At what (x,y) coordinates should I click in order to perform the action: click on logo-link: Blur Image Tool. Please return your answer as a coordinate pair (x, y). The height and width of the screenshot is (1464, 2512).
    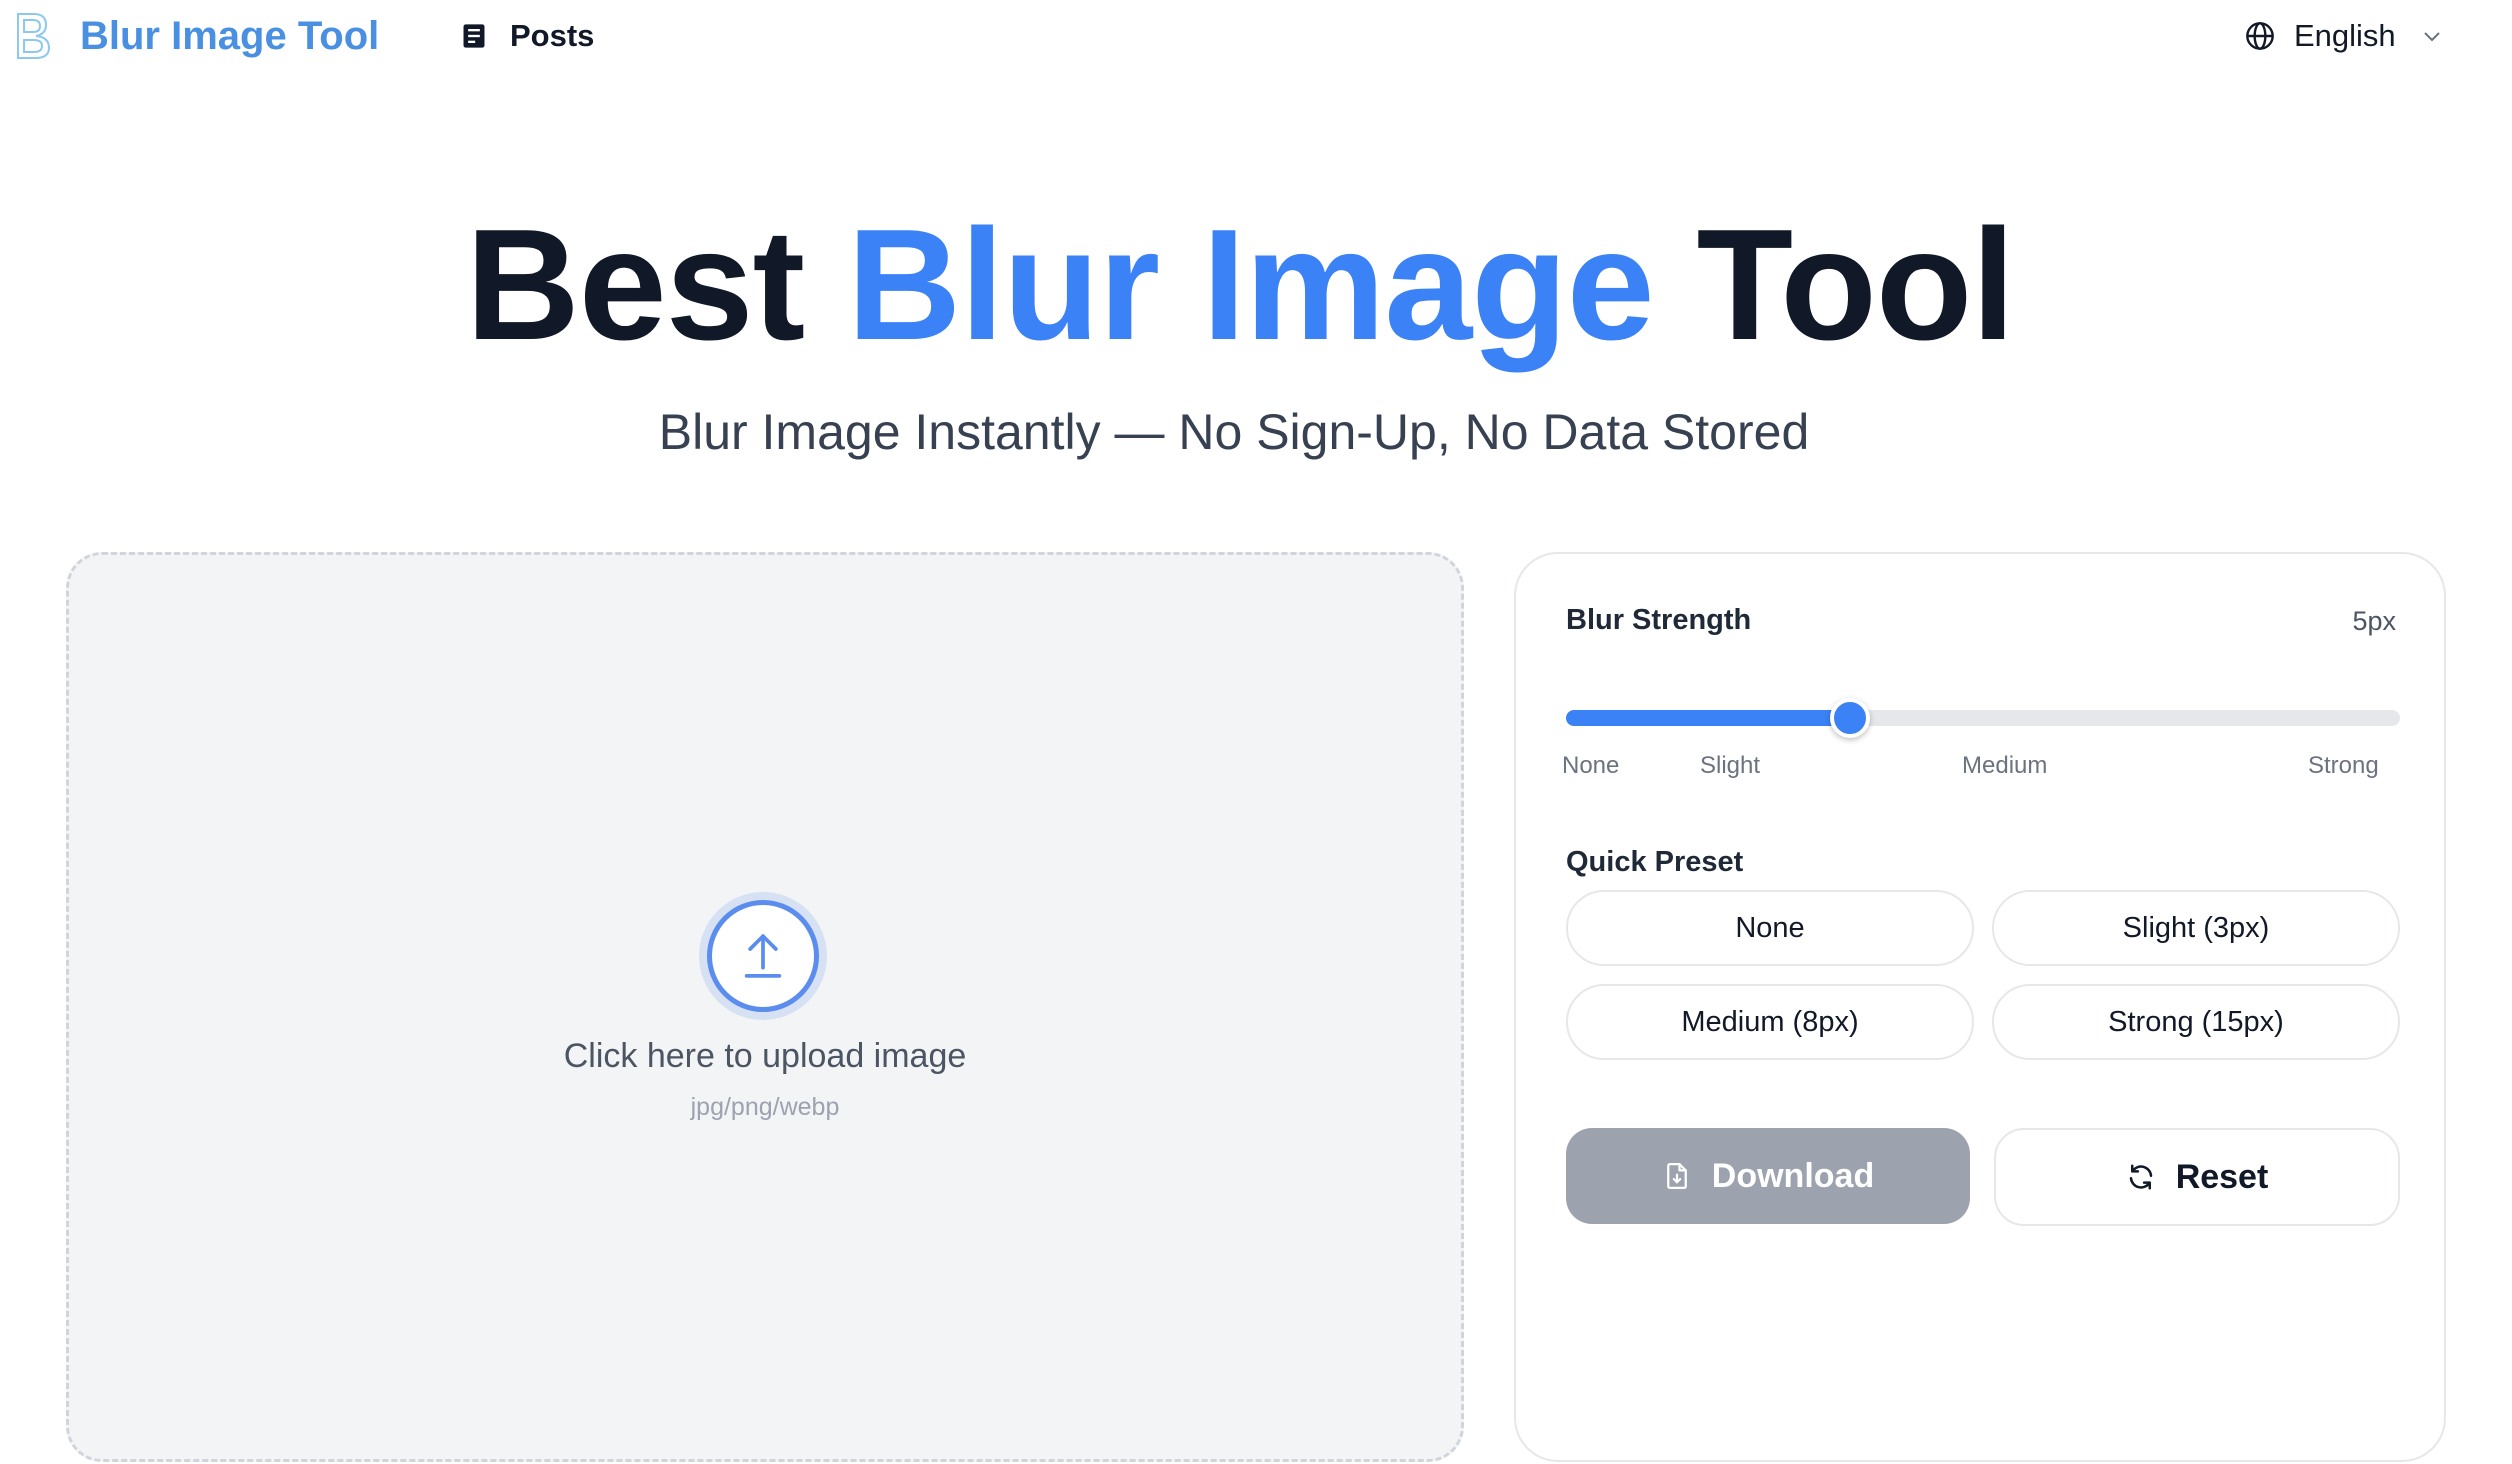
    Looking at the image, I should click on (196, 36).